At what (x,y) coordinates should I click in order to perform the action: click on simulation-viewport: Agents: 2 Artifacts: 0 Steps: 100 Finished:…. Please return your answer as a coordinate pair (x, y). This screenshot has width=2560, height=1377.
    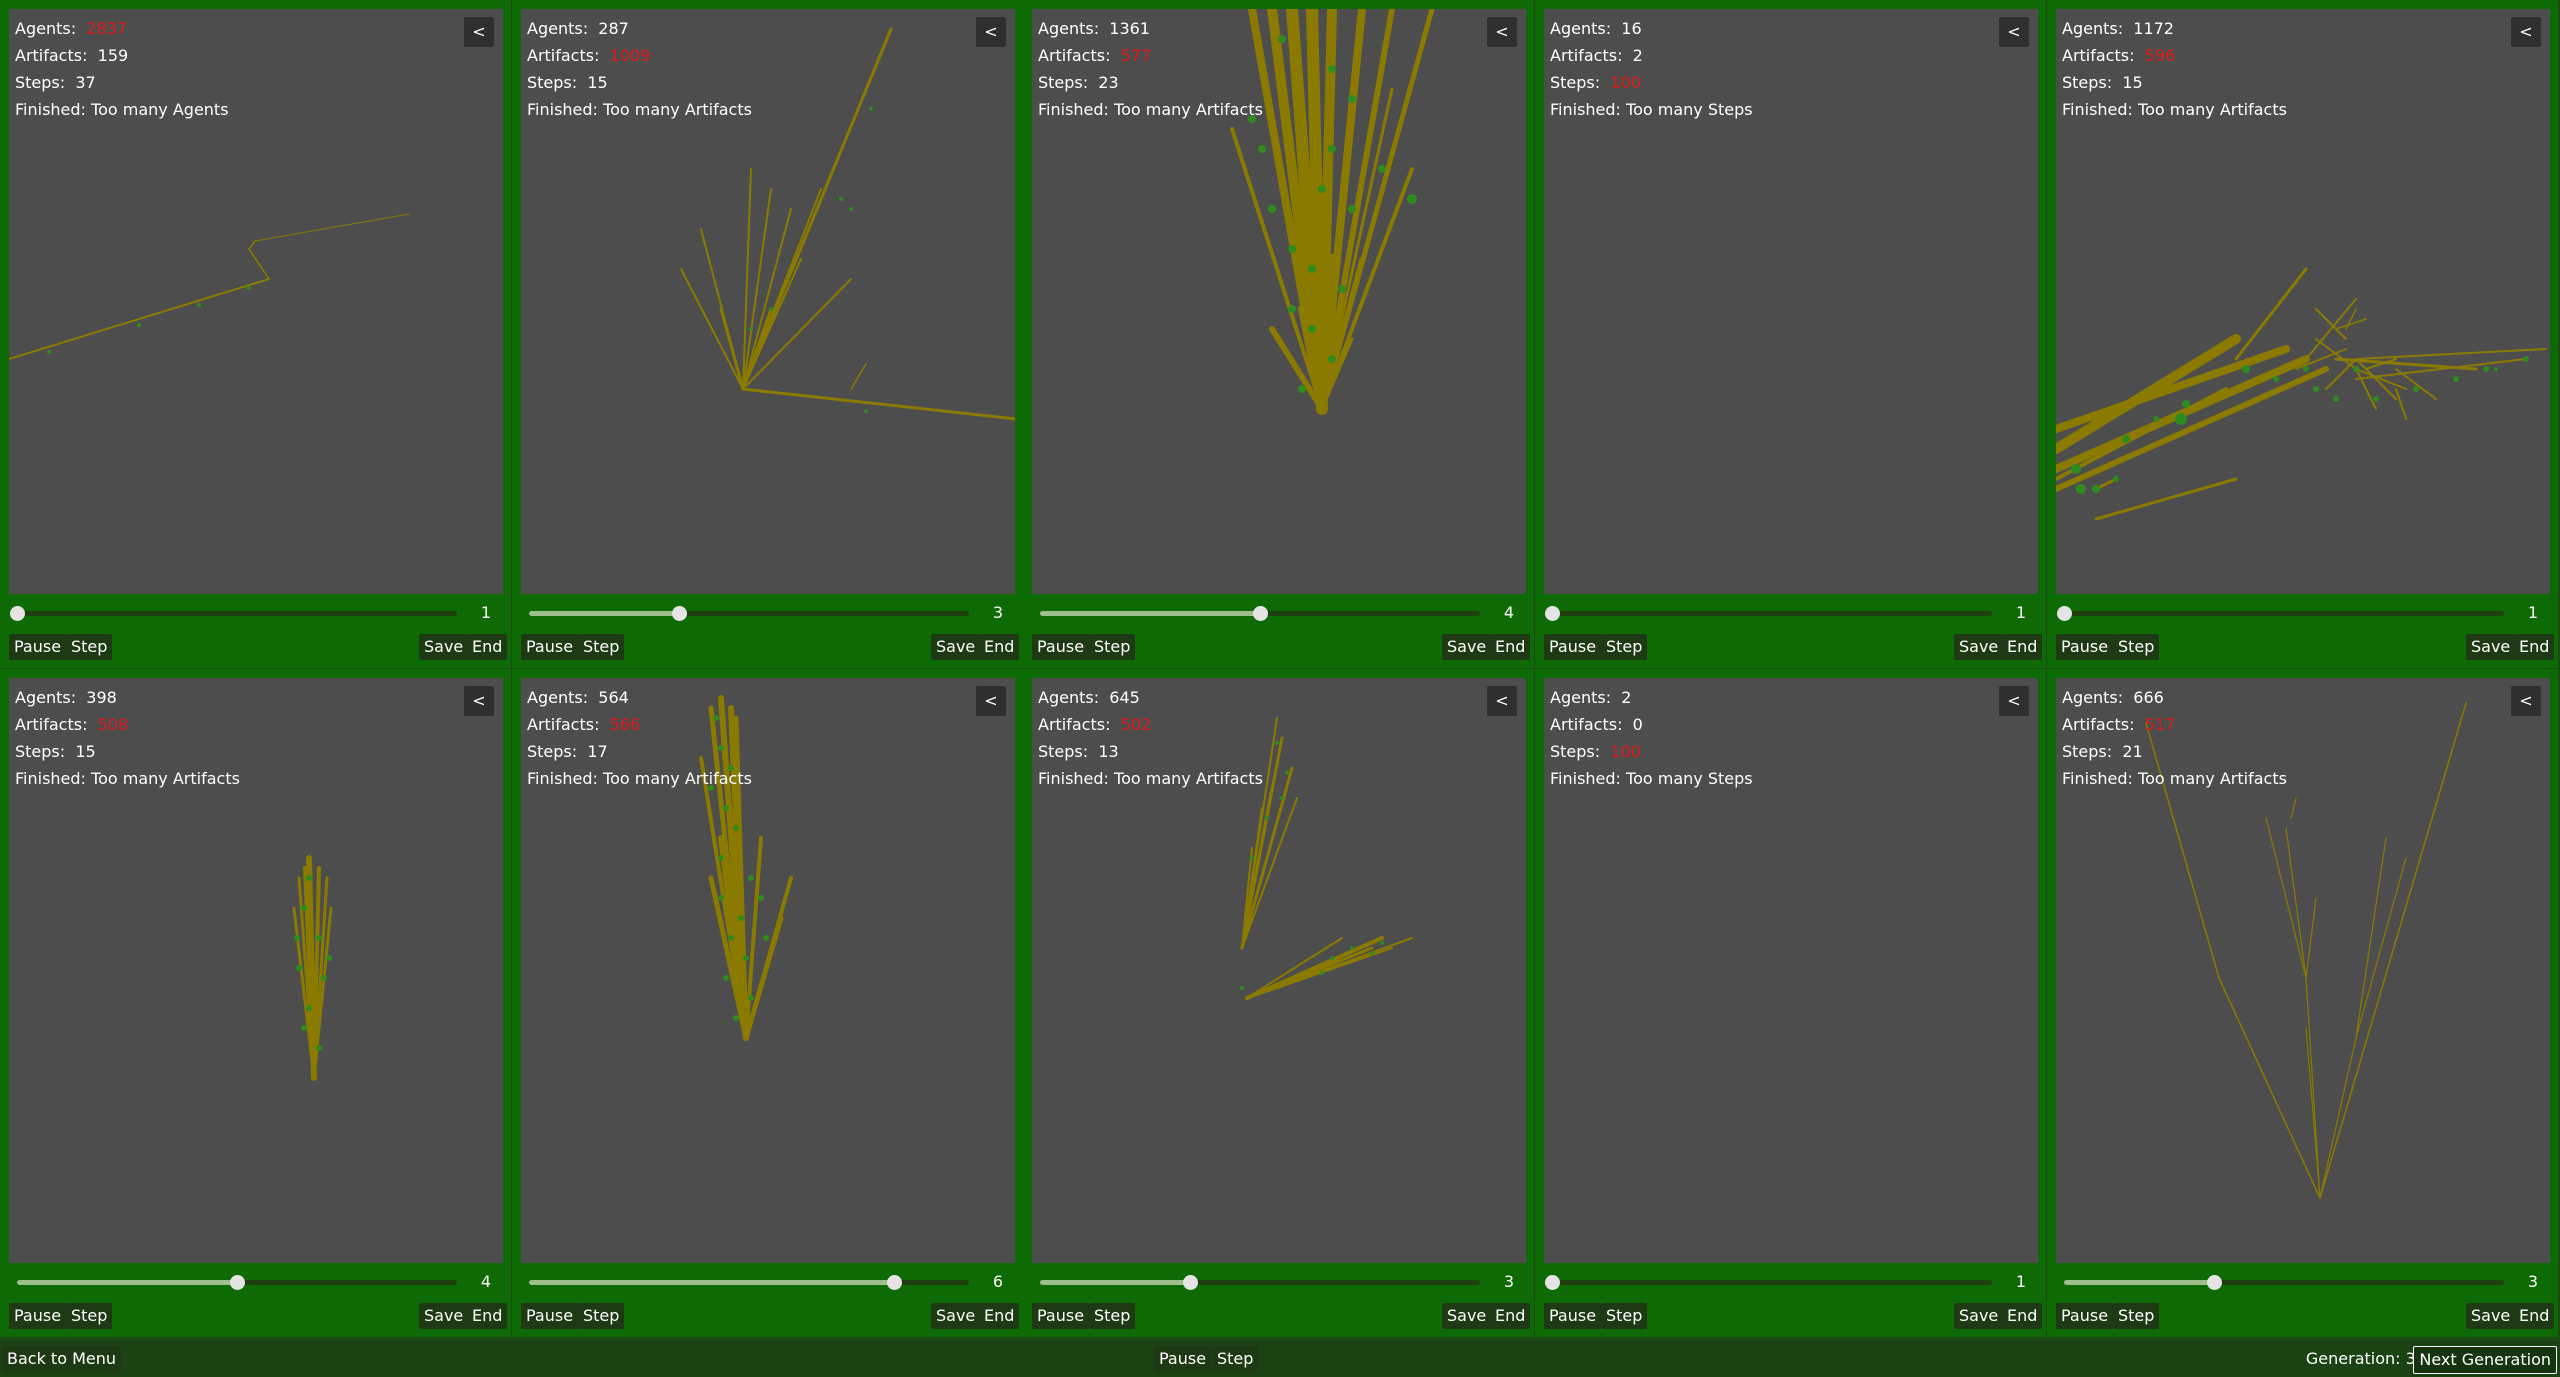
    Looking at the image, I should click on (1791, 970).